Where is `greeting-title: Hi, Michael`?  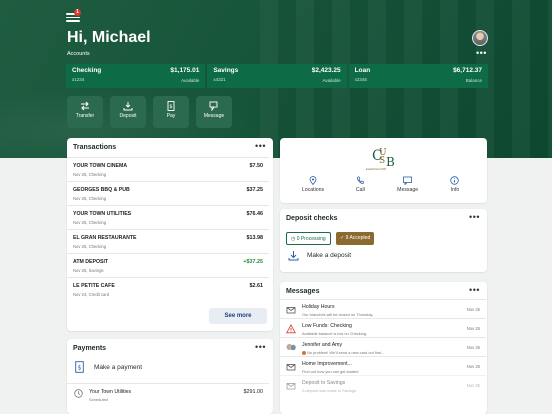
greeting-title: Hi, Michael is located at coordinates (109, 37).